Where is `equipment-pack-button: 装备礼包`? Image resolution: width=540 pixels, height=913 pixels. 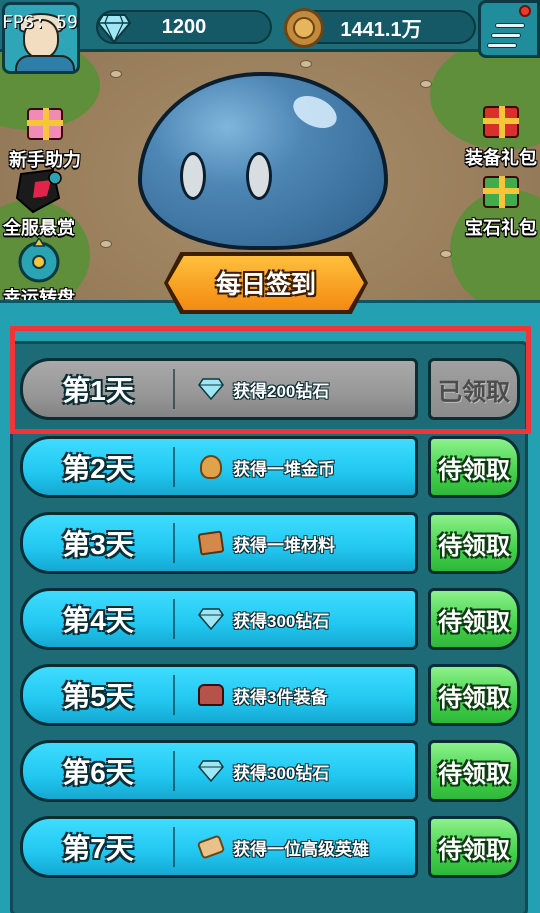 equipment-pack-button: 装备礼包 is located at coordinates (498, 134).